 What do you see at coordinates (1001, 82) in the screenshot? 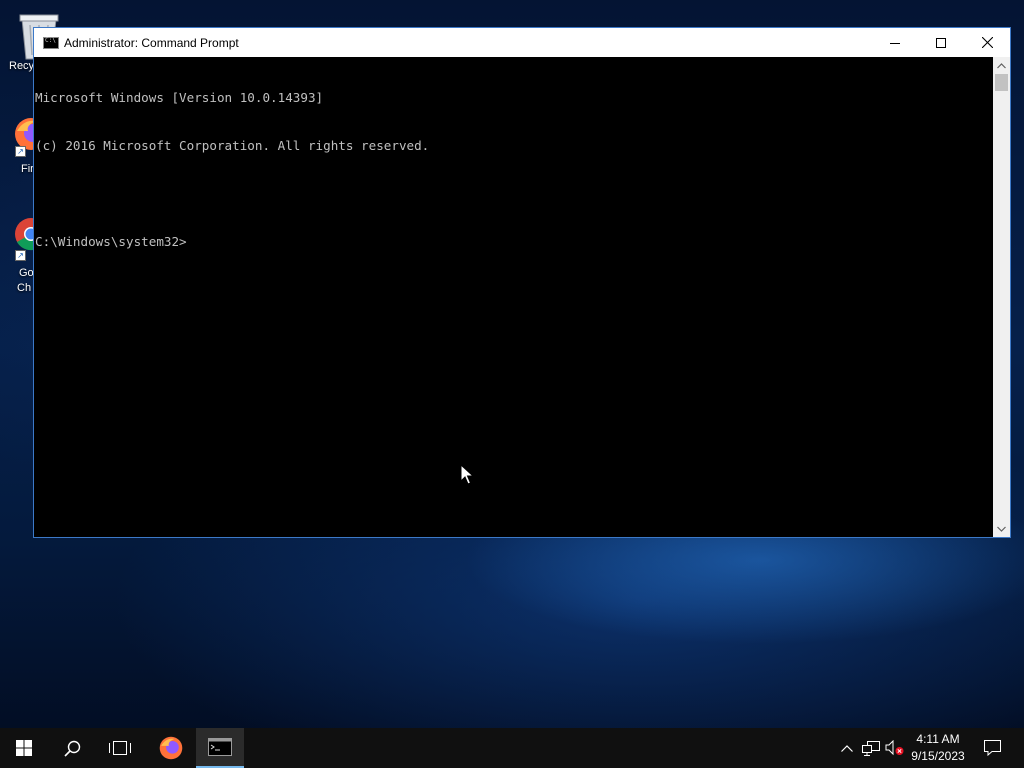
I see `scroll-thumb` at bounding box center [1001, 82].